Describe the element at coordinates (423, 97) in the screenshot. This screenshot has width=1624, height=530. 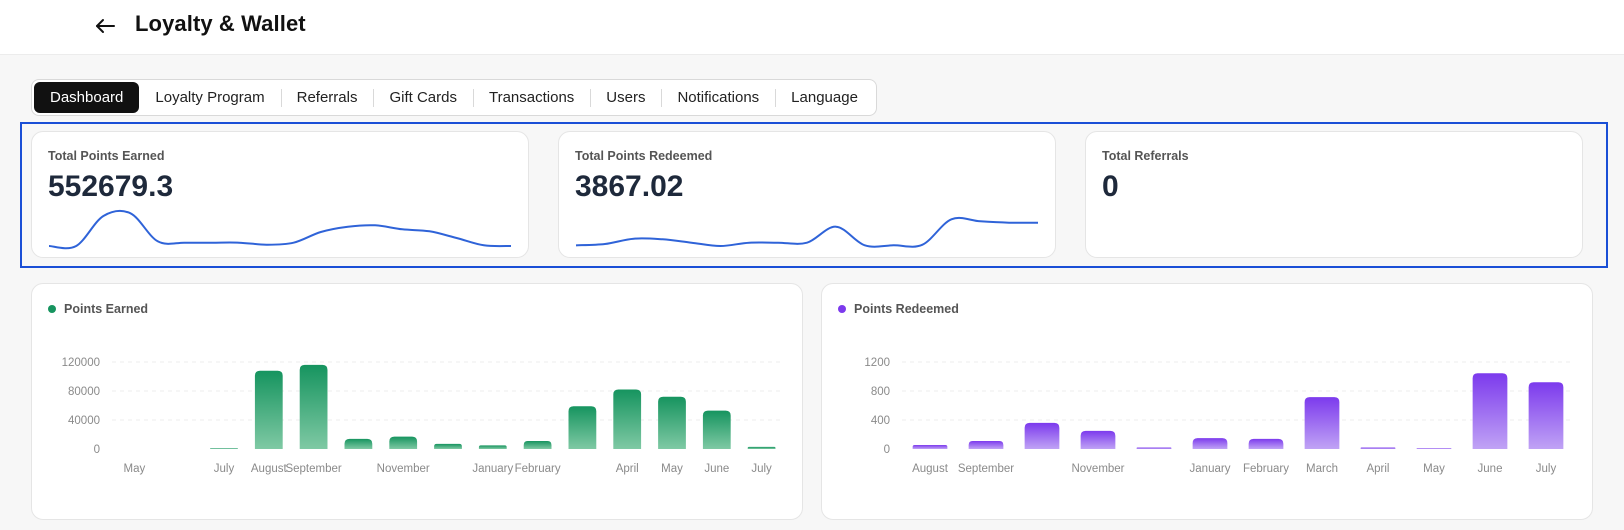
I see `tab-gift-cards: Gift Cards` at that location.